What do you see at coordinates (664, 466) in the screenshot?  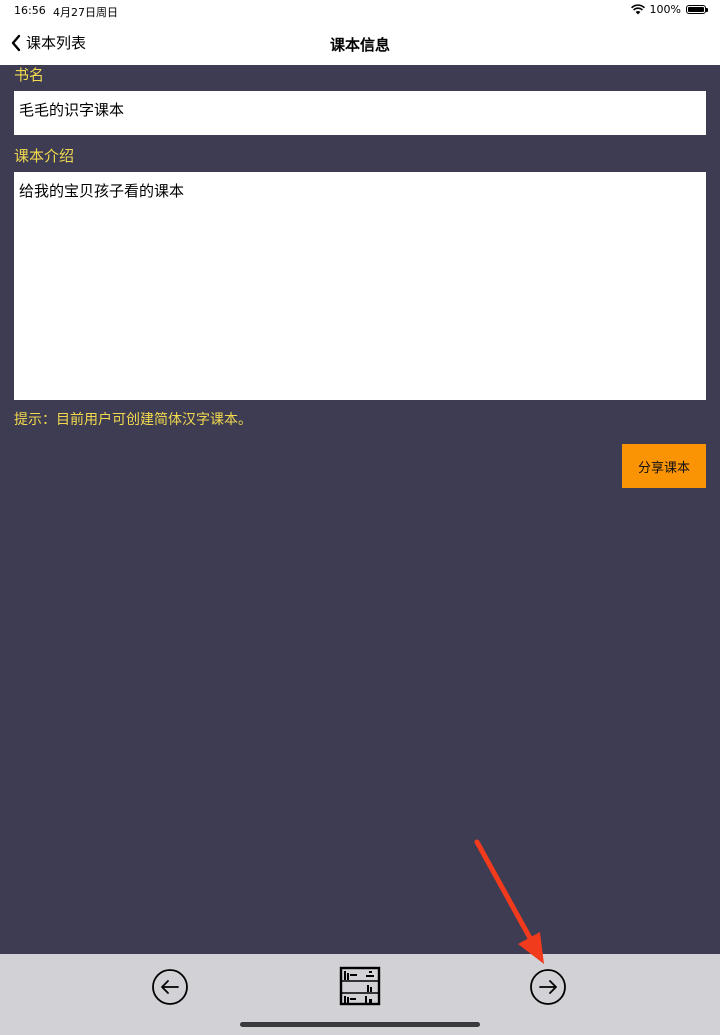 I see `share-button: 分享课本` at bounding box center [664, 466].